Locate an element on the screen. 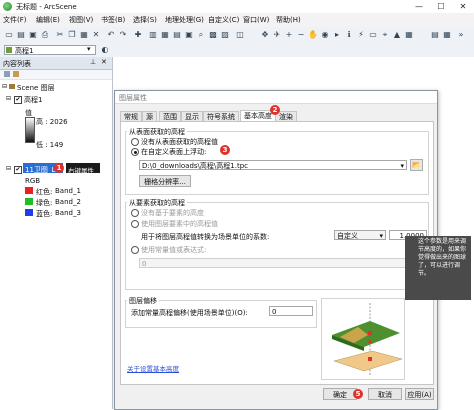 The width and height of the screenshot is (474, 410). offset-label: 添加常量高程偏移(使用场景单位)(O): is located at coordinates (189, 313).